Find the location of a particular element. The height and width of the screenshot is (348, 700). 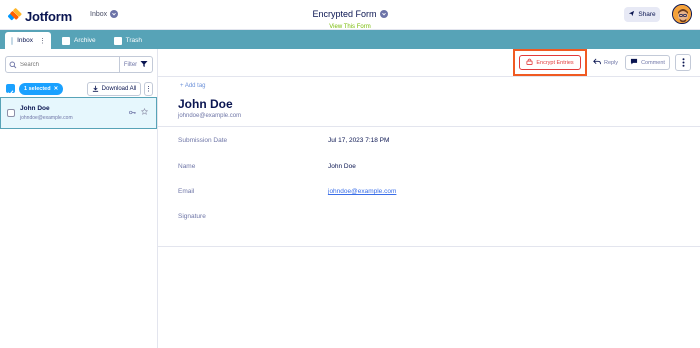

form-title-area: Encrypted Form View This Form is located at coordinates (350, 17).